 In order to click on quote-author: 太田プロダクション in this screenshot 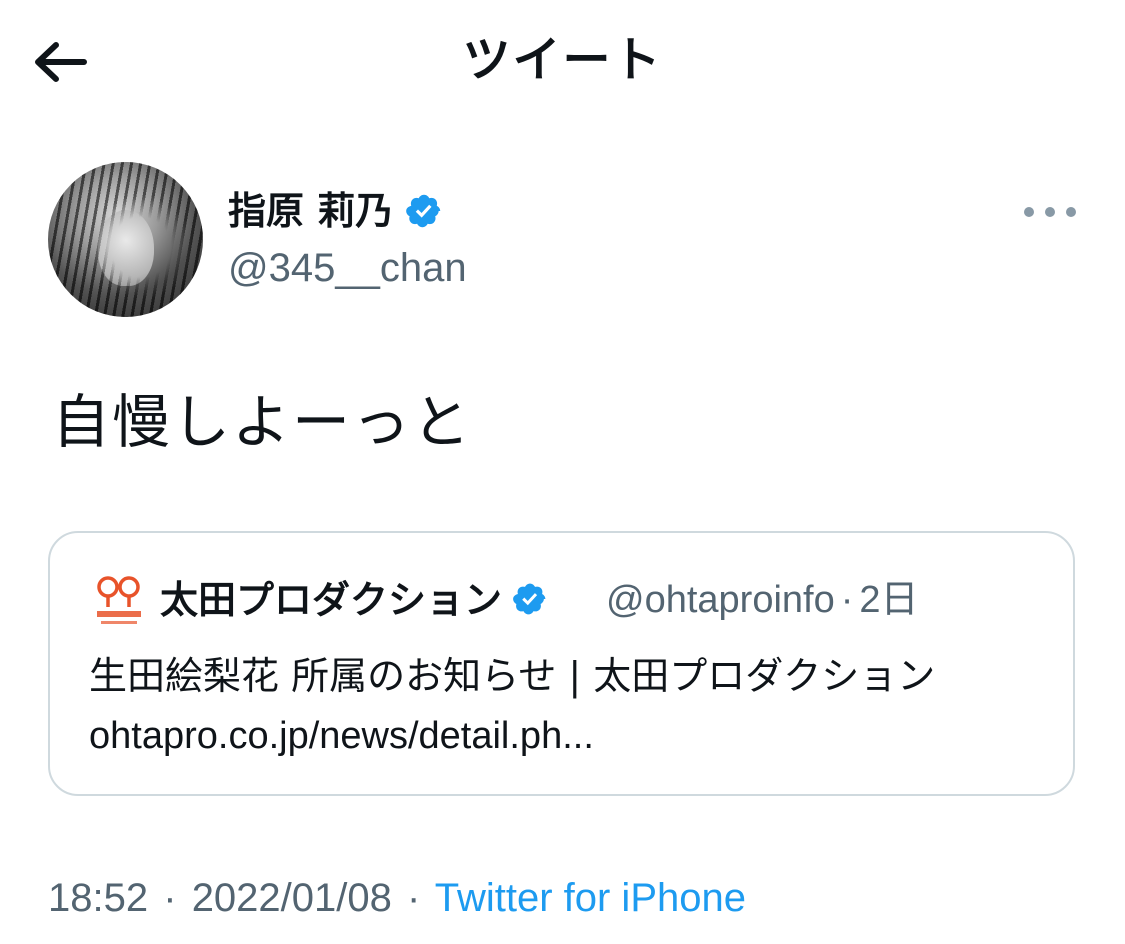, I will do `click(355, 600)`.